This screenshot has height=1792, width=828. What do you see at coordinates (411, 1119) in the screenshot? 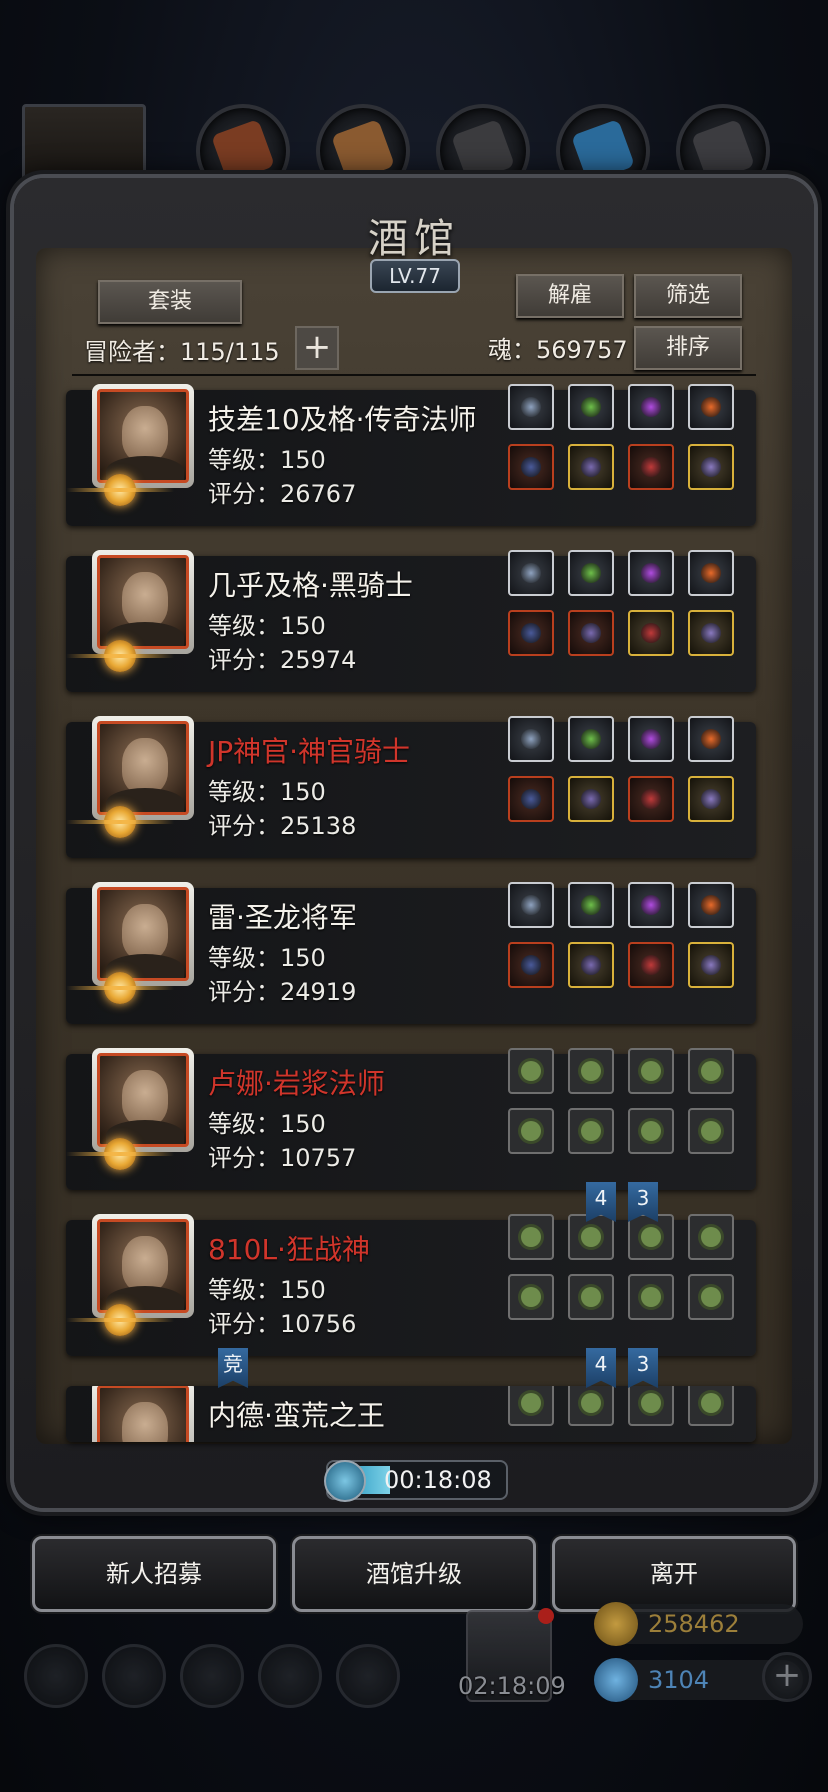
I see `hero-card: 卢娜·岩浆法师 等级：150 评分：10757` at bounding box center [411, 1119].